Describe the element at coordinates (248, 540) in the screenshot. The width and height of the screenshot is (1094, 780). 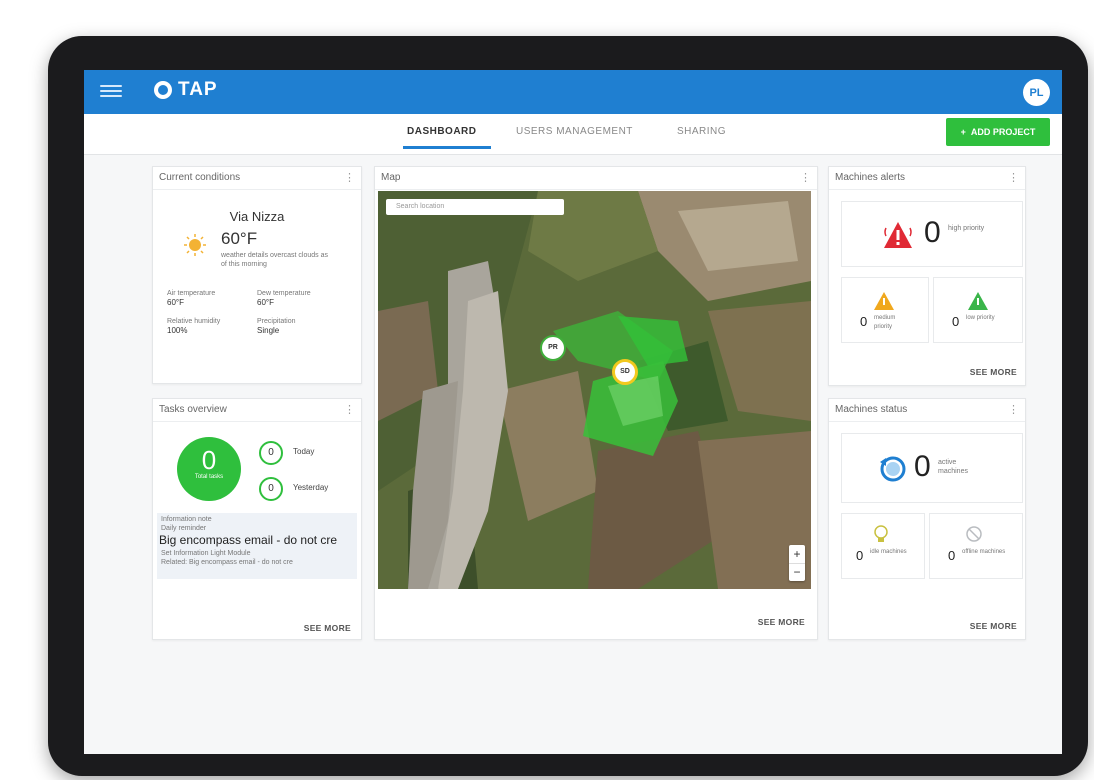
I see `note-title: Big encompass email - do not cre` at that location.